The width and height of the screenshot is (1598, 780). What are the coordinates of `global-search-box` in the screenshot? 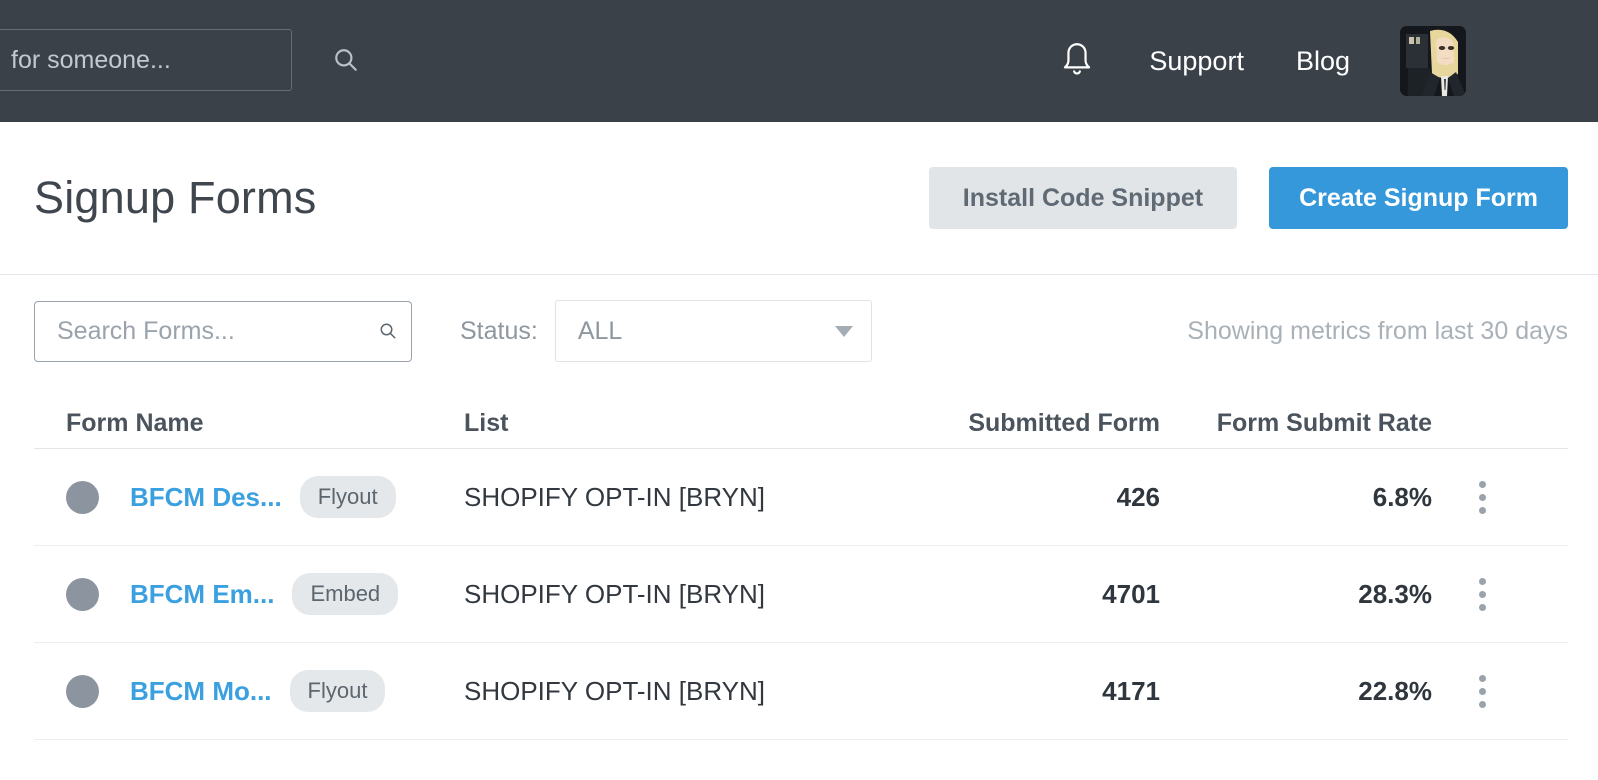 It's located at (178, 60).